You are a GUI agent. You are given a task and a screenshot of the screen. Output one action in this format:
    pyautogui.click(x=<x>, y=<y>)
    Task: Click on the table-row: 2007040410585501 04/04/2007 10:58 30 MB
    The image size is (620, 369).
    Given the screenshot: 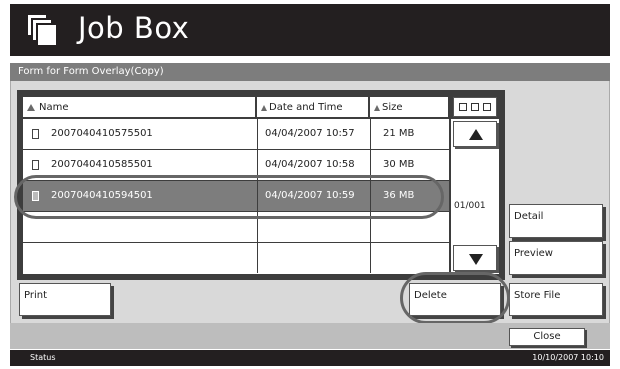 What is the action you would take?
    pyautogui.click(x=236, y=165)
    